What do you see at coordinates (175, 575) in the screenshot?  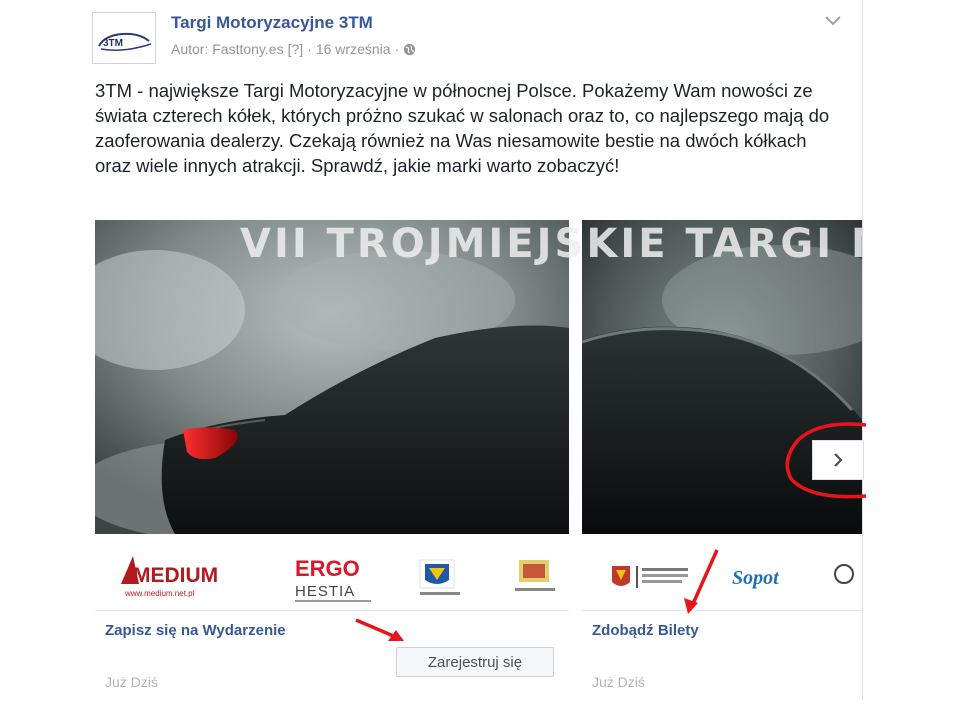 I see `medium-logo-text: MEDIUM` at bounding box center [175, 575].